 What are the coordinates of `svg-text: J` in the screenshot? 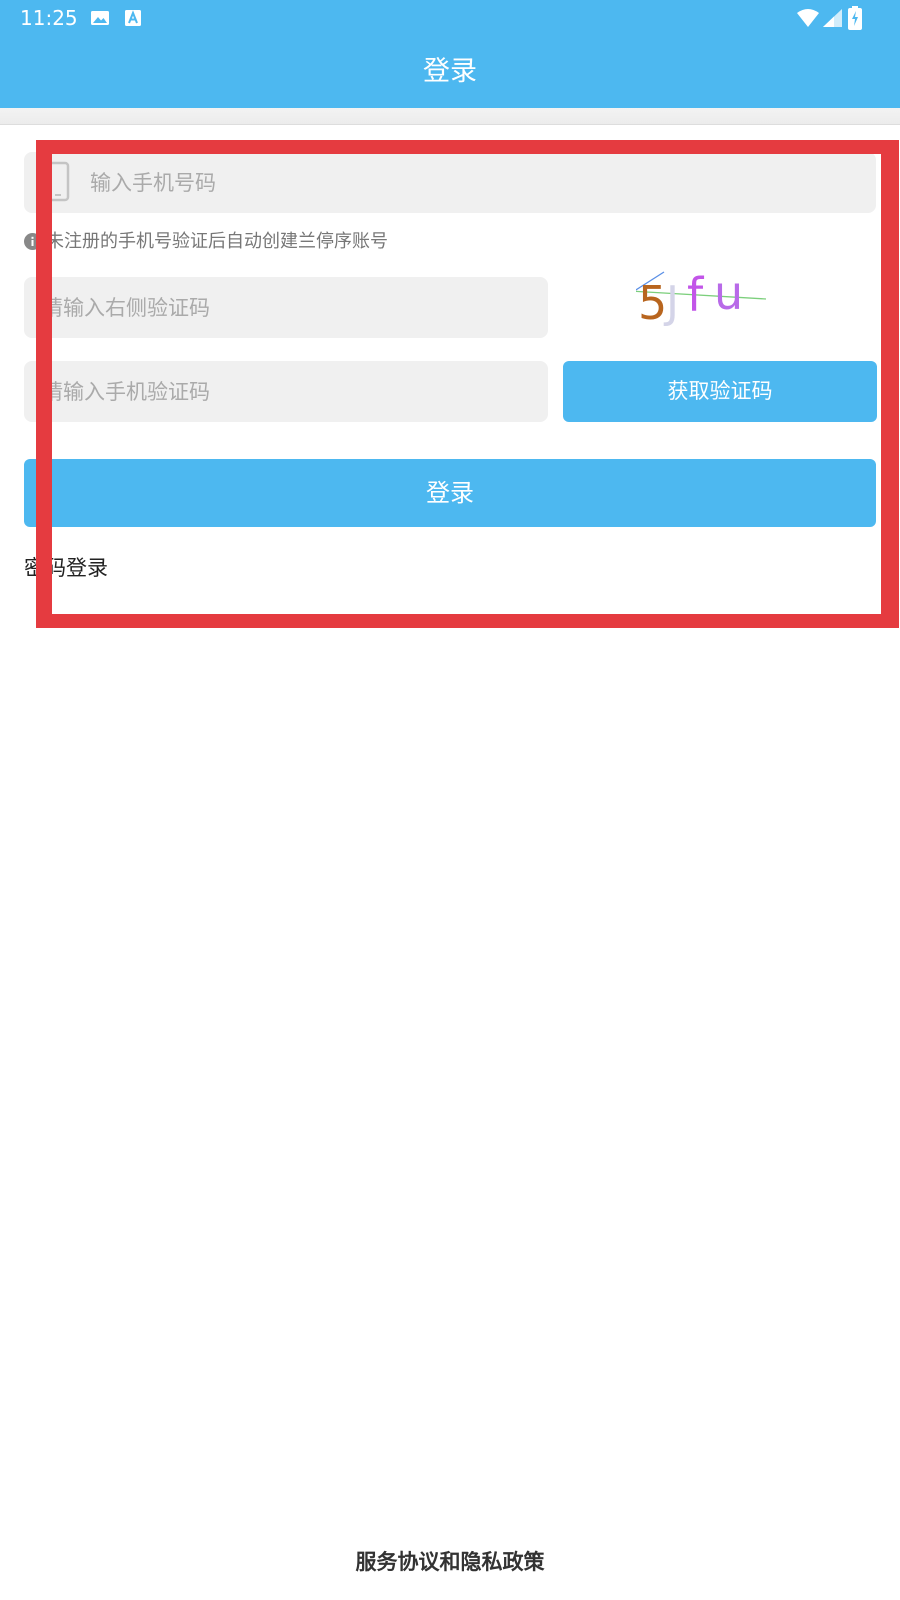 It's located at (671, 302).